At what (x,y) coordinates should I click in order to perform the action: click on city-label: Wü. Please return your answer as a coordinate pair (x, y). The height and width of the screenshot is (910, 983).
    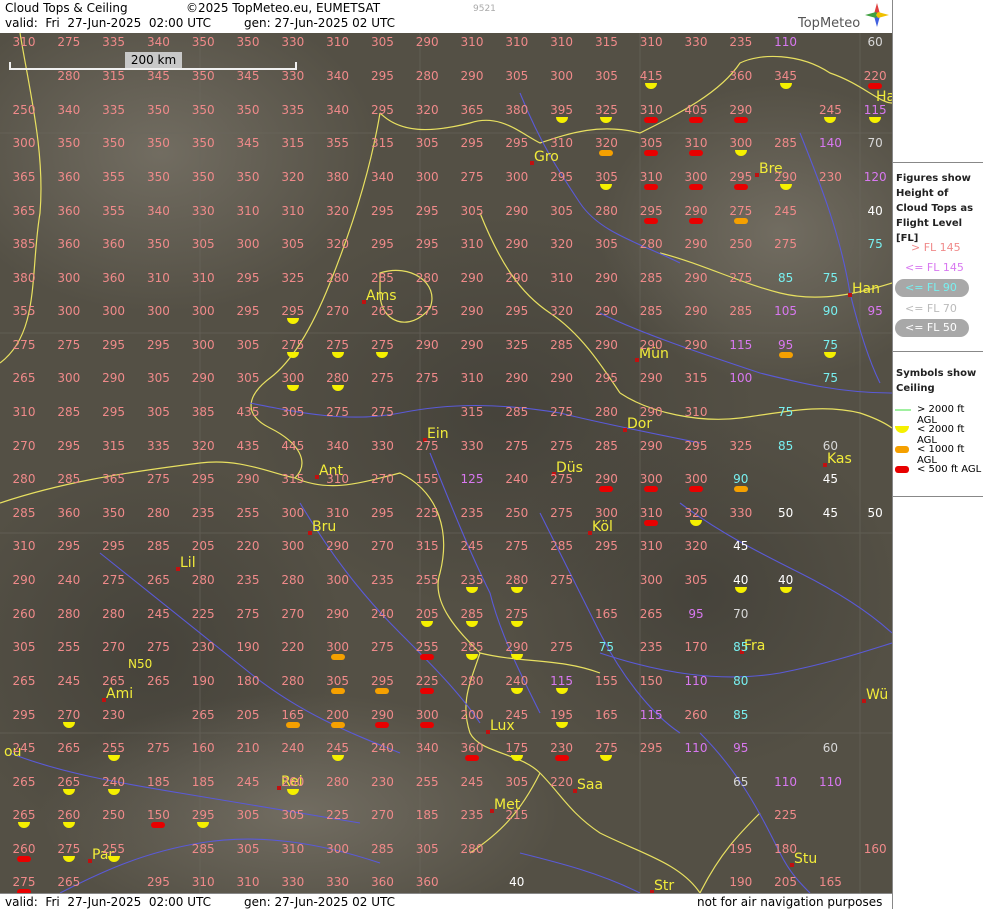
    Looking at the image, I should click on (877, 695).